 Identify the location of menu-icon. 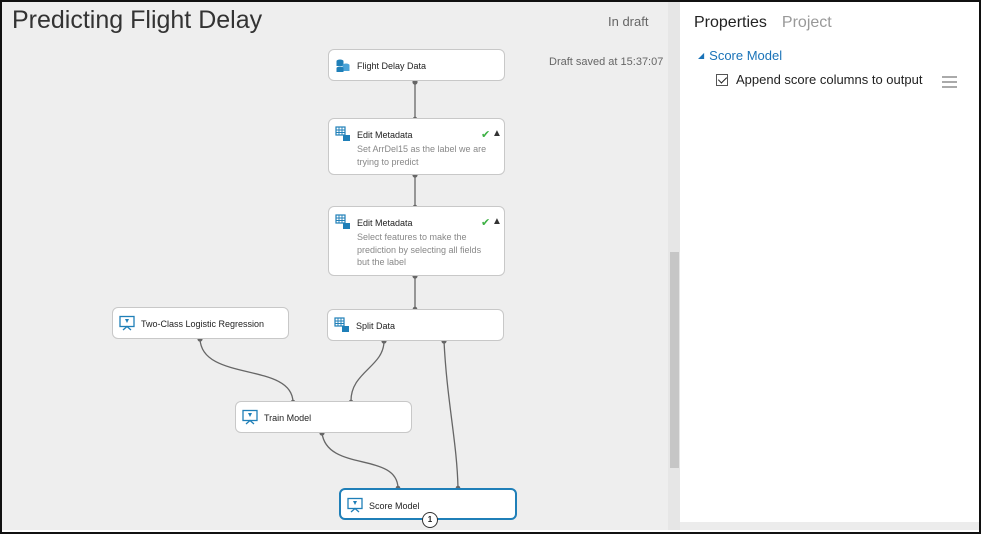
(949, 82).